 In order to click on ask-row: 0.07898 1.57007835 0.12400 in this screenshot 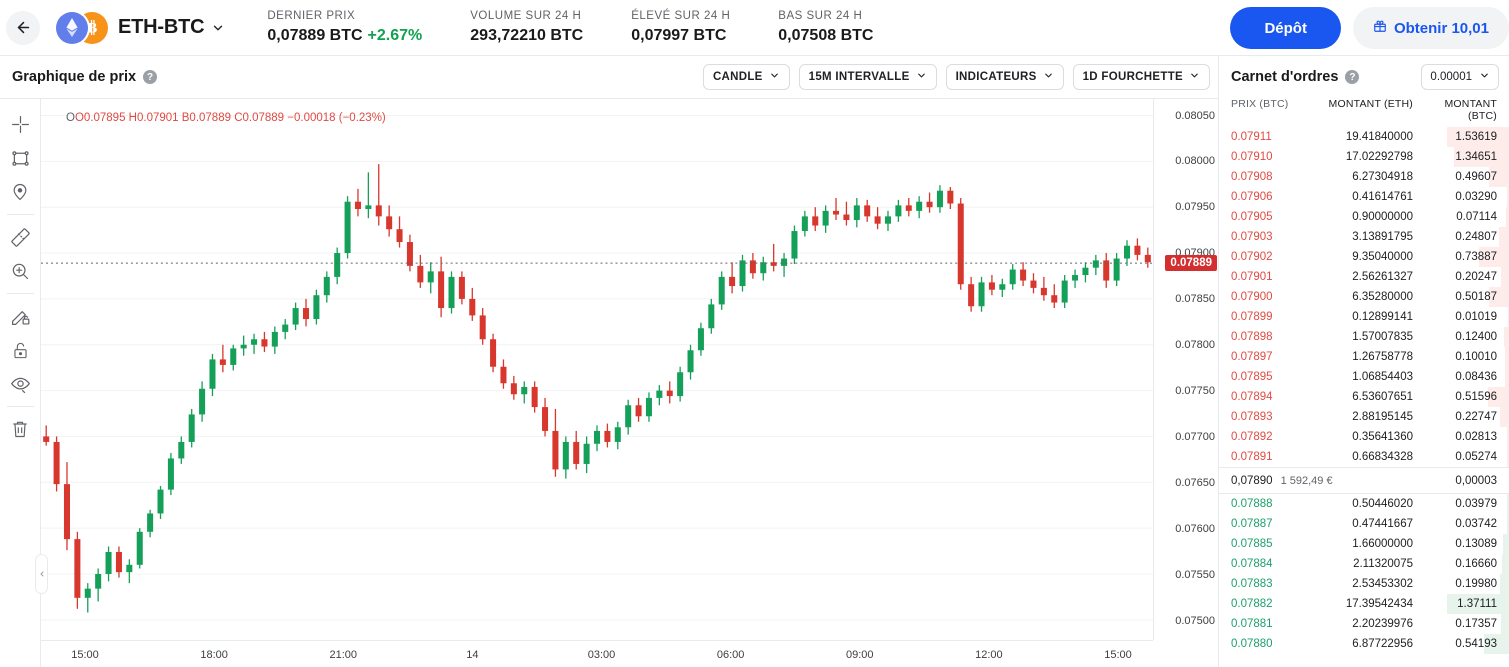, I will do `click(1364, 337)`.